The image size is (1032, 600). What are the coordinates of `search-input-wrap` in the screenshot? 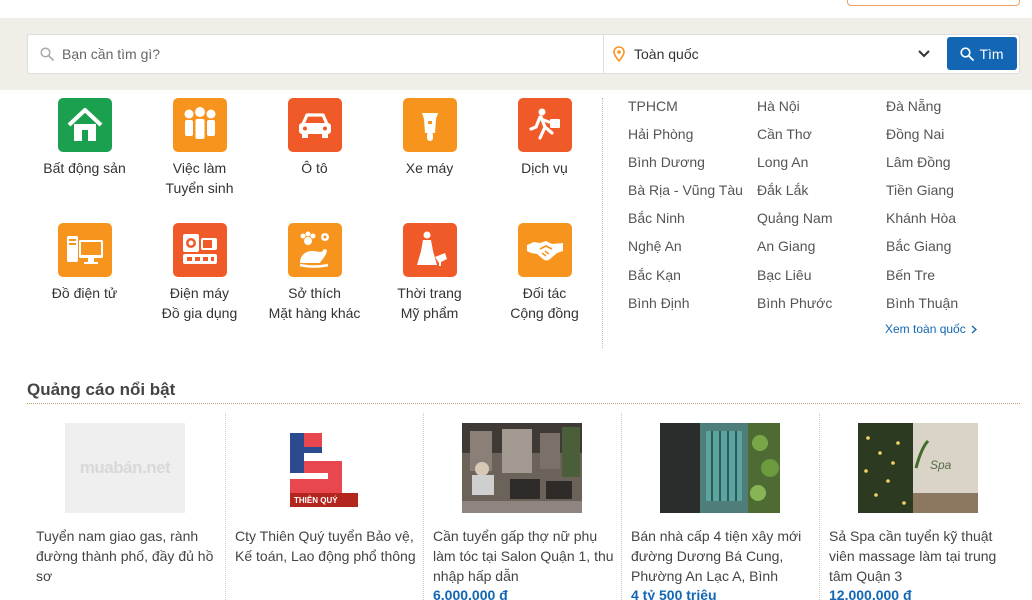 It's located at (315, 54).